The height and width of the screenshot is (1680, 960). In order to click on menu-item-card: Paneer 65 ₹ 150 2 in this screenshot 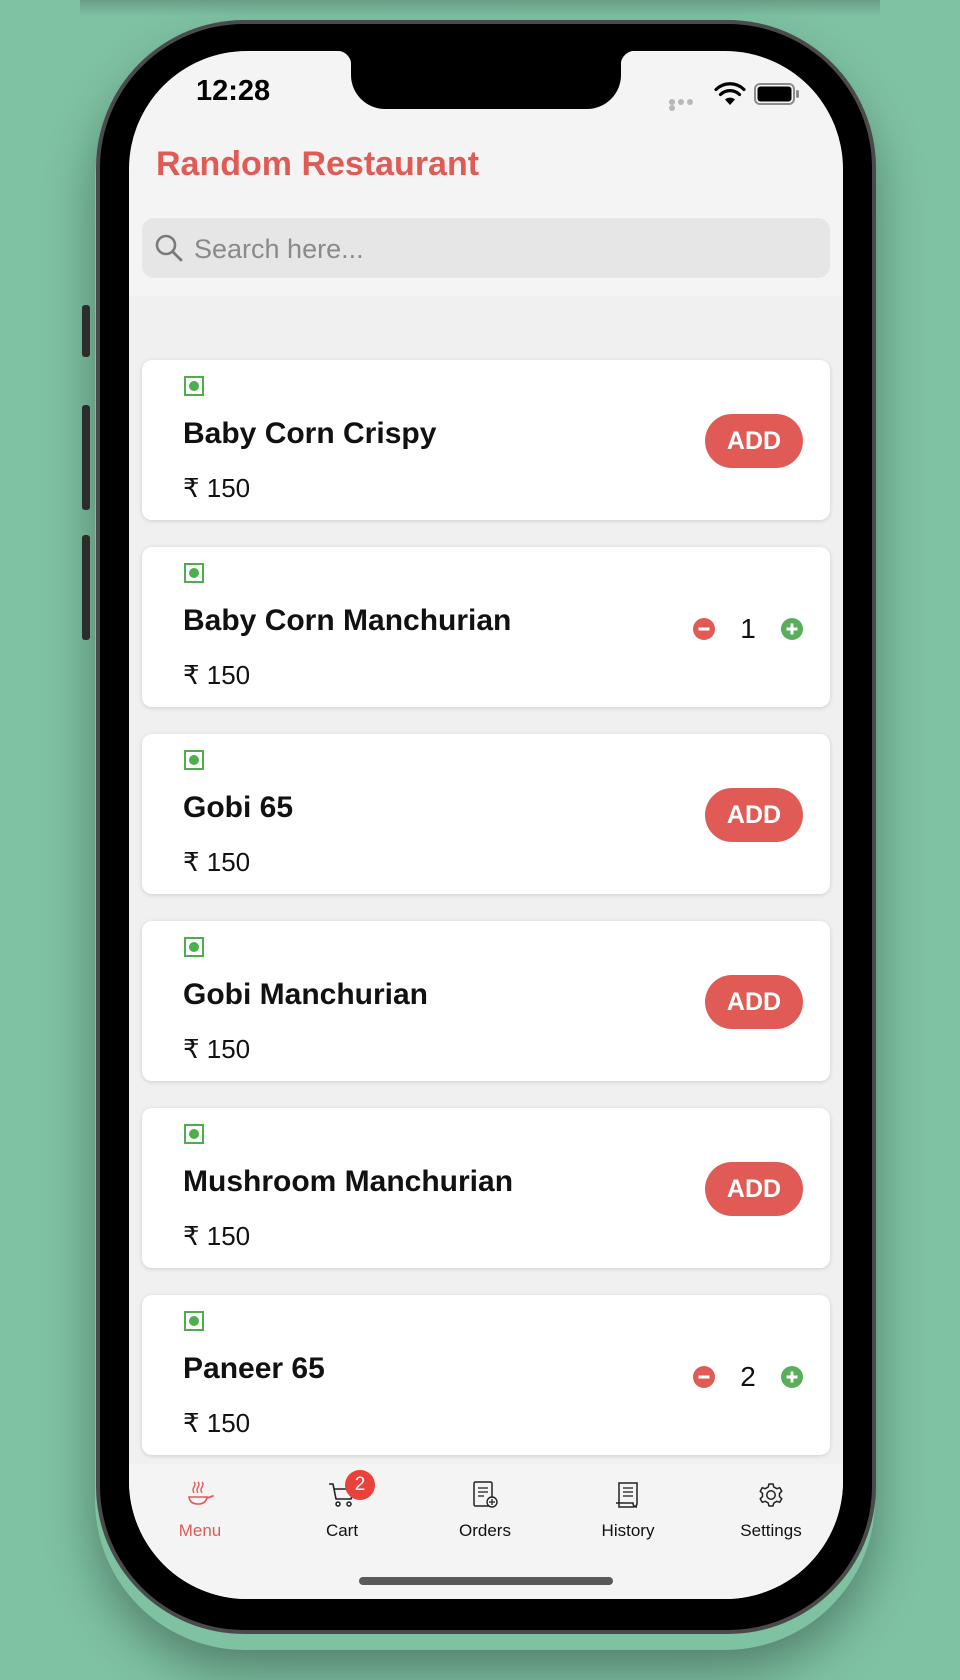, I will do `click(486, 1375)`.